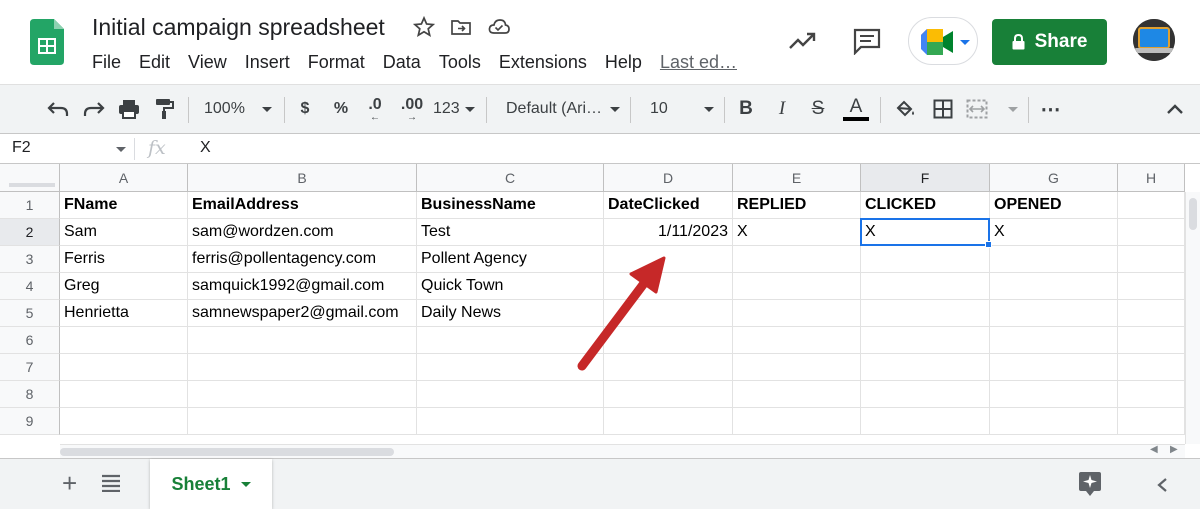 The width and height of the screenshot is (1200, 509). What do you see at coordinates (424, 27) in the screenshot?
I see `star-icon` at bounding box center [424, 27].